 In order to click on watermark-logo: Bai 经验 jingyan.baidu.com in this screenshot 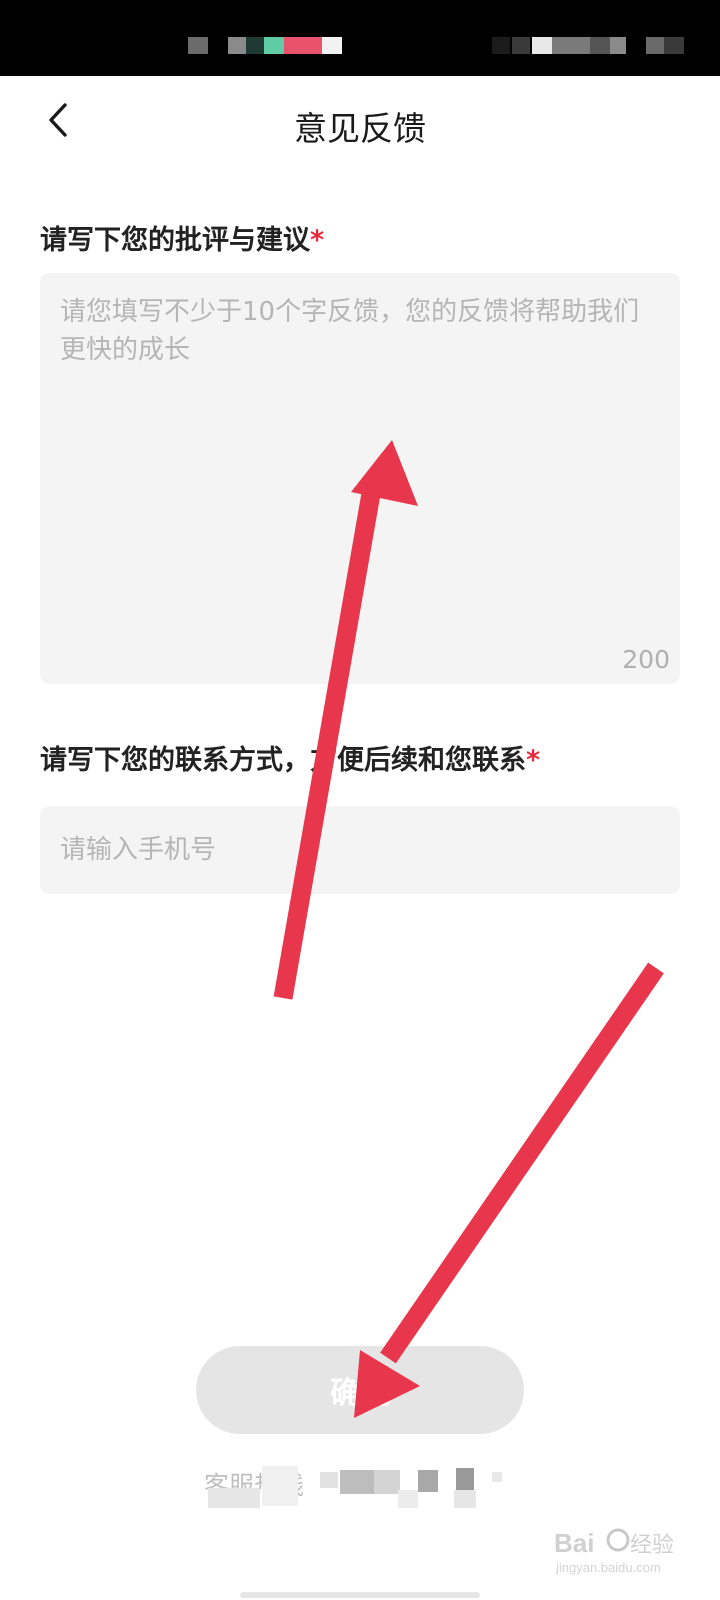, I will do `click(614, 1551)`.